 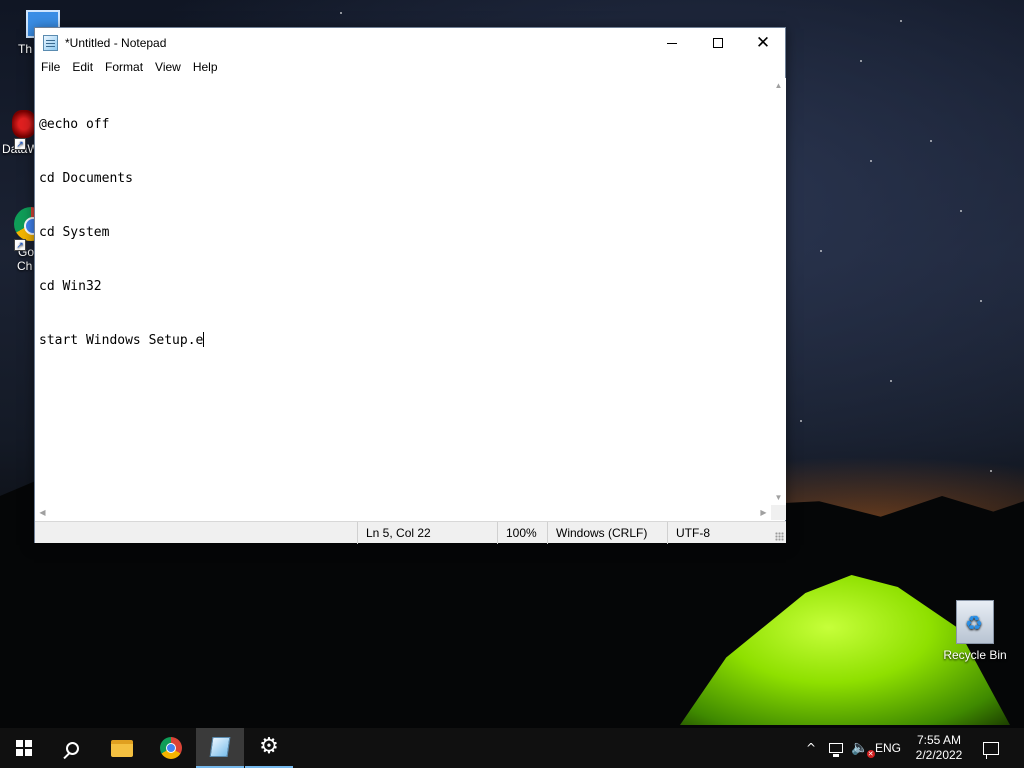 What do you see at coordinates (168, 67) in the screenshot?
I see `menu-view: View` at bounding box center [168, 67].